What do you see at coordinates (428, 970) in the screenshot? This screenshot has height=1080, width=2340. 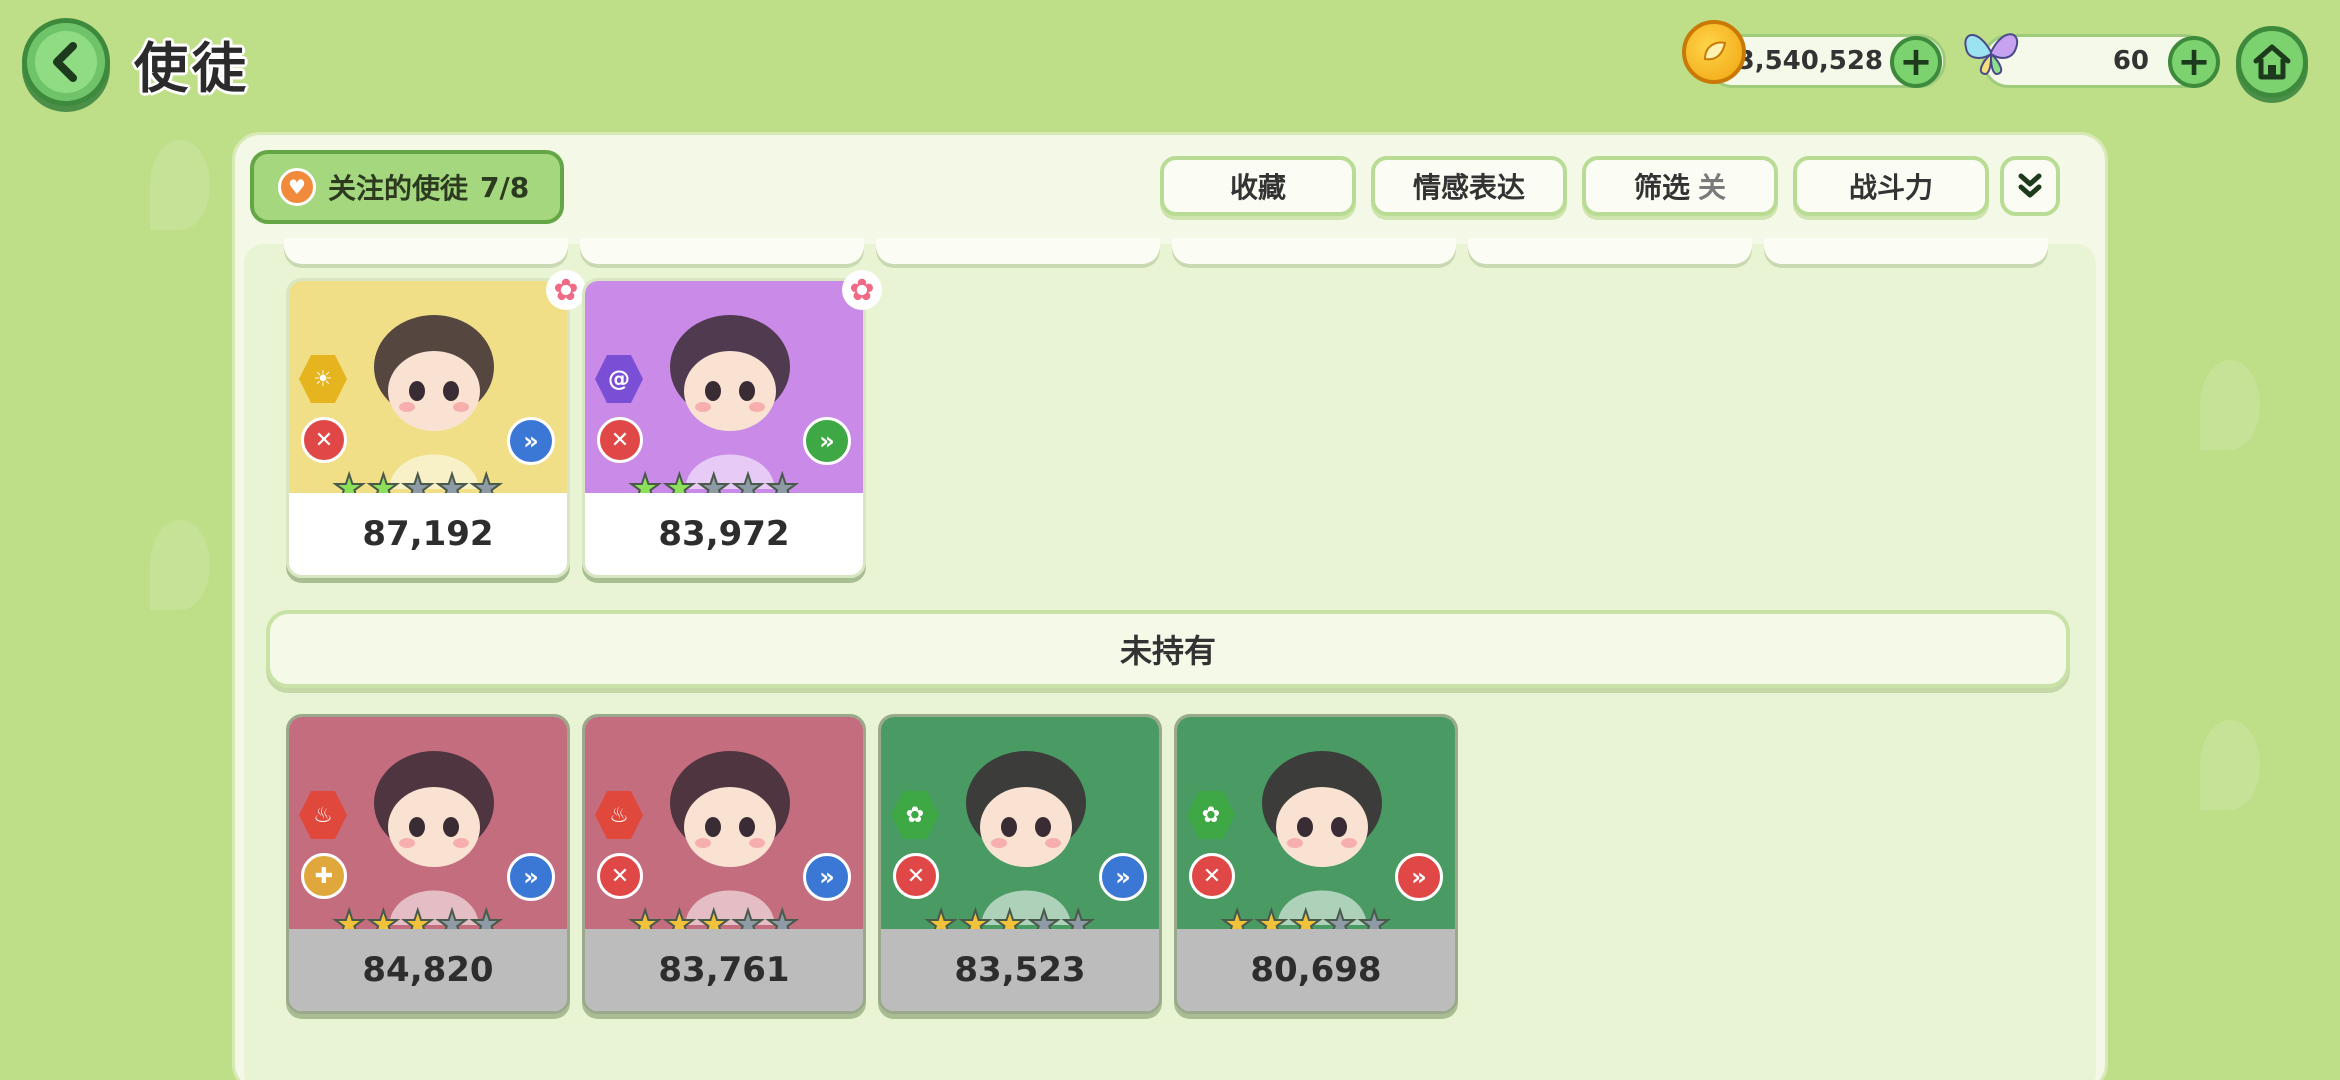 I see `combat-power-value: 84,820` at bounding box center [428, 970].